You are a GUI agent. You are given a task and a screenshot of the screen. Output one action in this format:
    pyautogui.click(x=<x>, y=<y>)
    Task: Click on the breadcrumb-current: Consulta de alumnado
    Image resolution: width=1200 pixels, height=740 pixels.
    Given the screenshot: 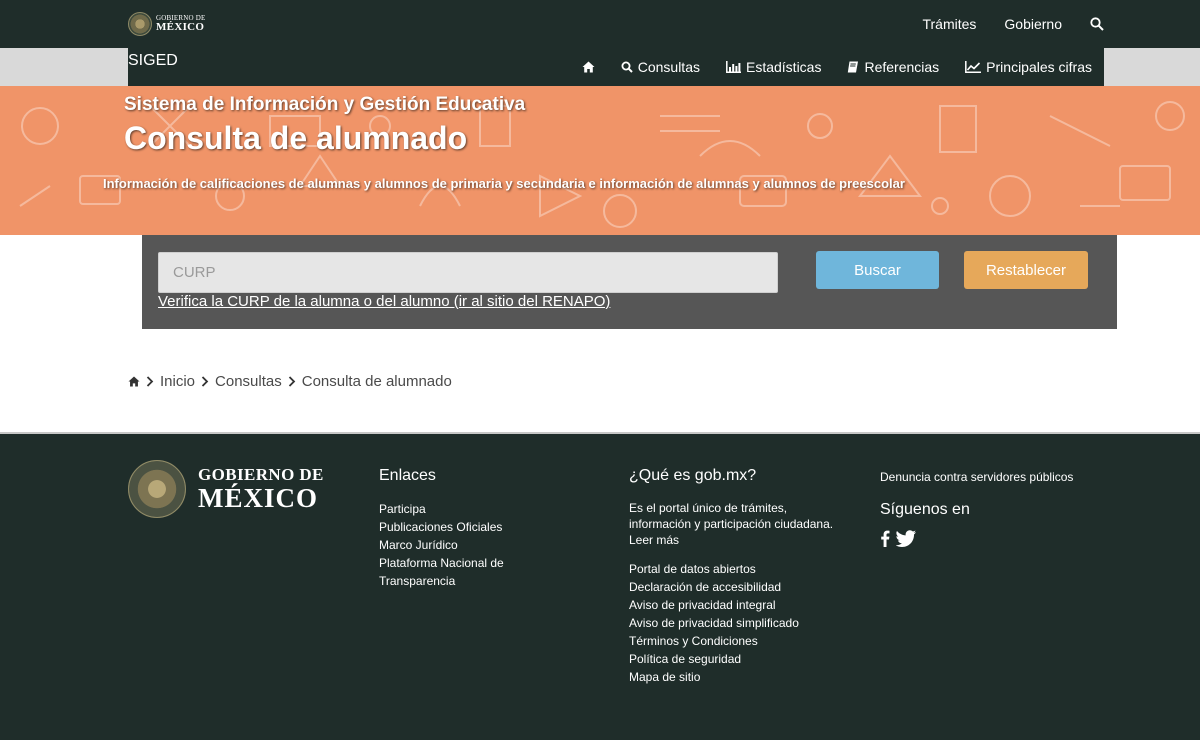 What is the action you would take?
    pyautogui.click(x=376, y=381)
    